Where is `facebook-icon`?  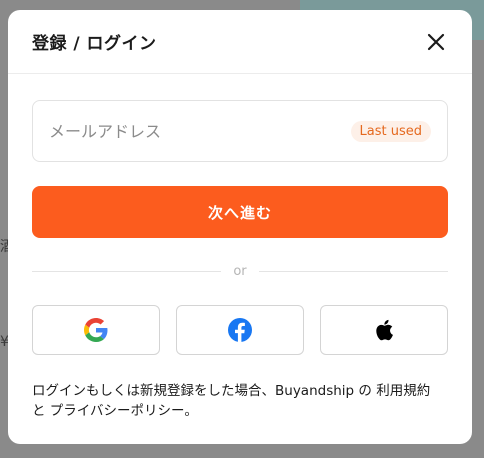 facebook-icon is located at coordinates (240, 330).